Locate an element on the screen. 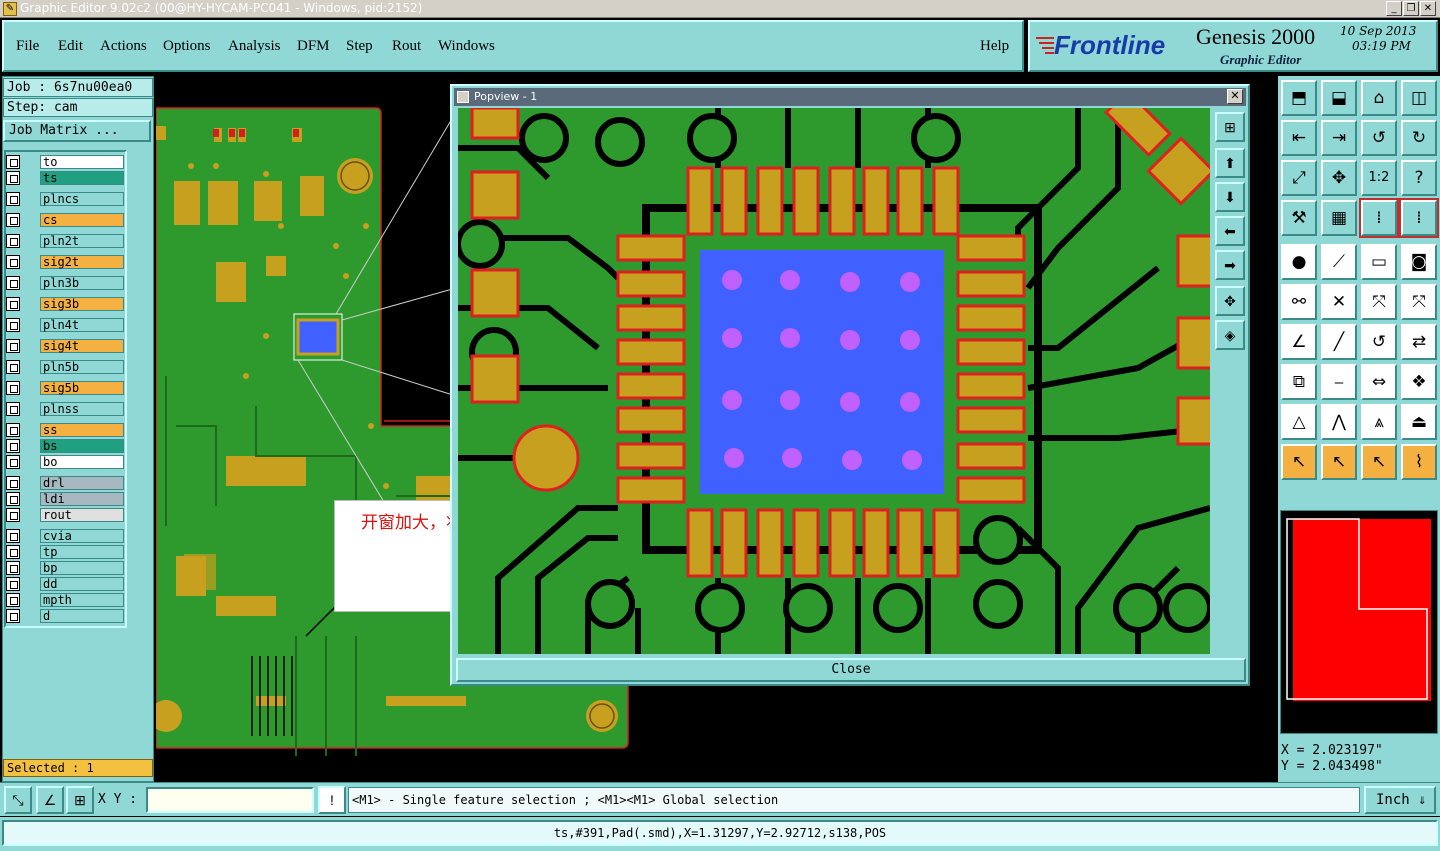 The width and height of the screenshot is (1440, 851). grid-snap-icon: ⊞ is located at coordinates (80, 800).